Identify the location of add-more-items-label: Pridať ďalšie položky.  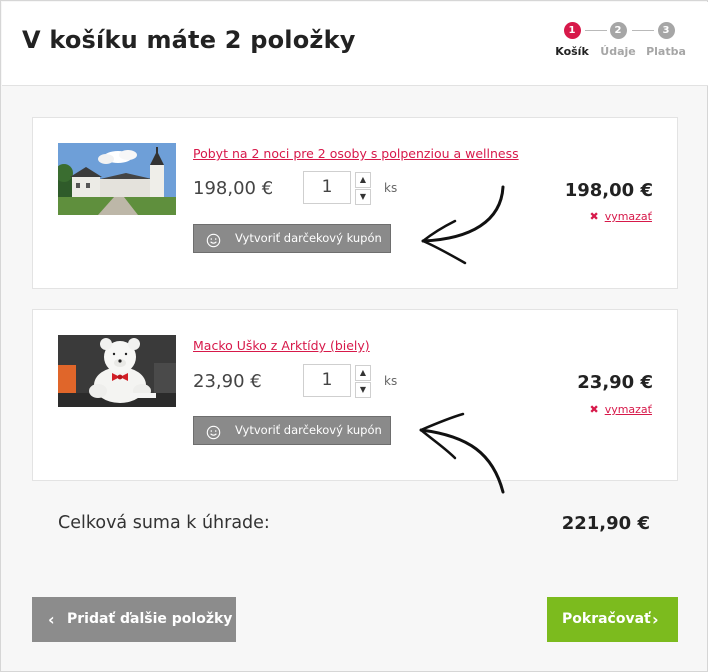
(150, 619).